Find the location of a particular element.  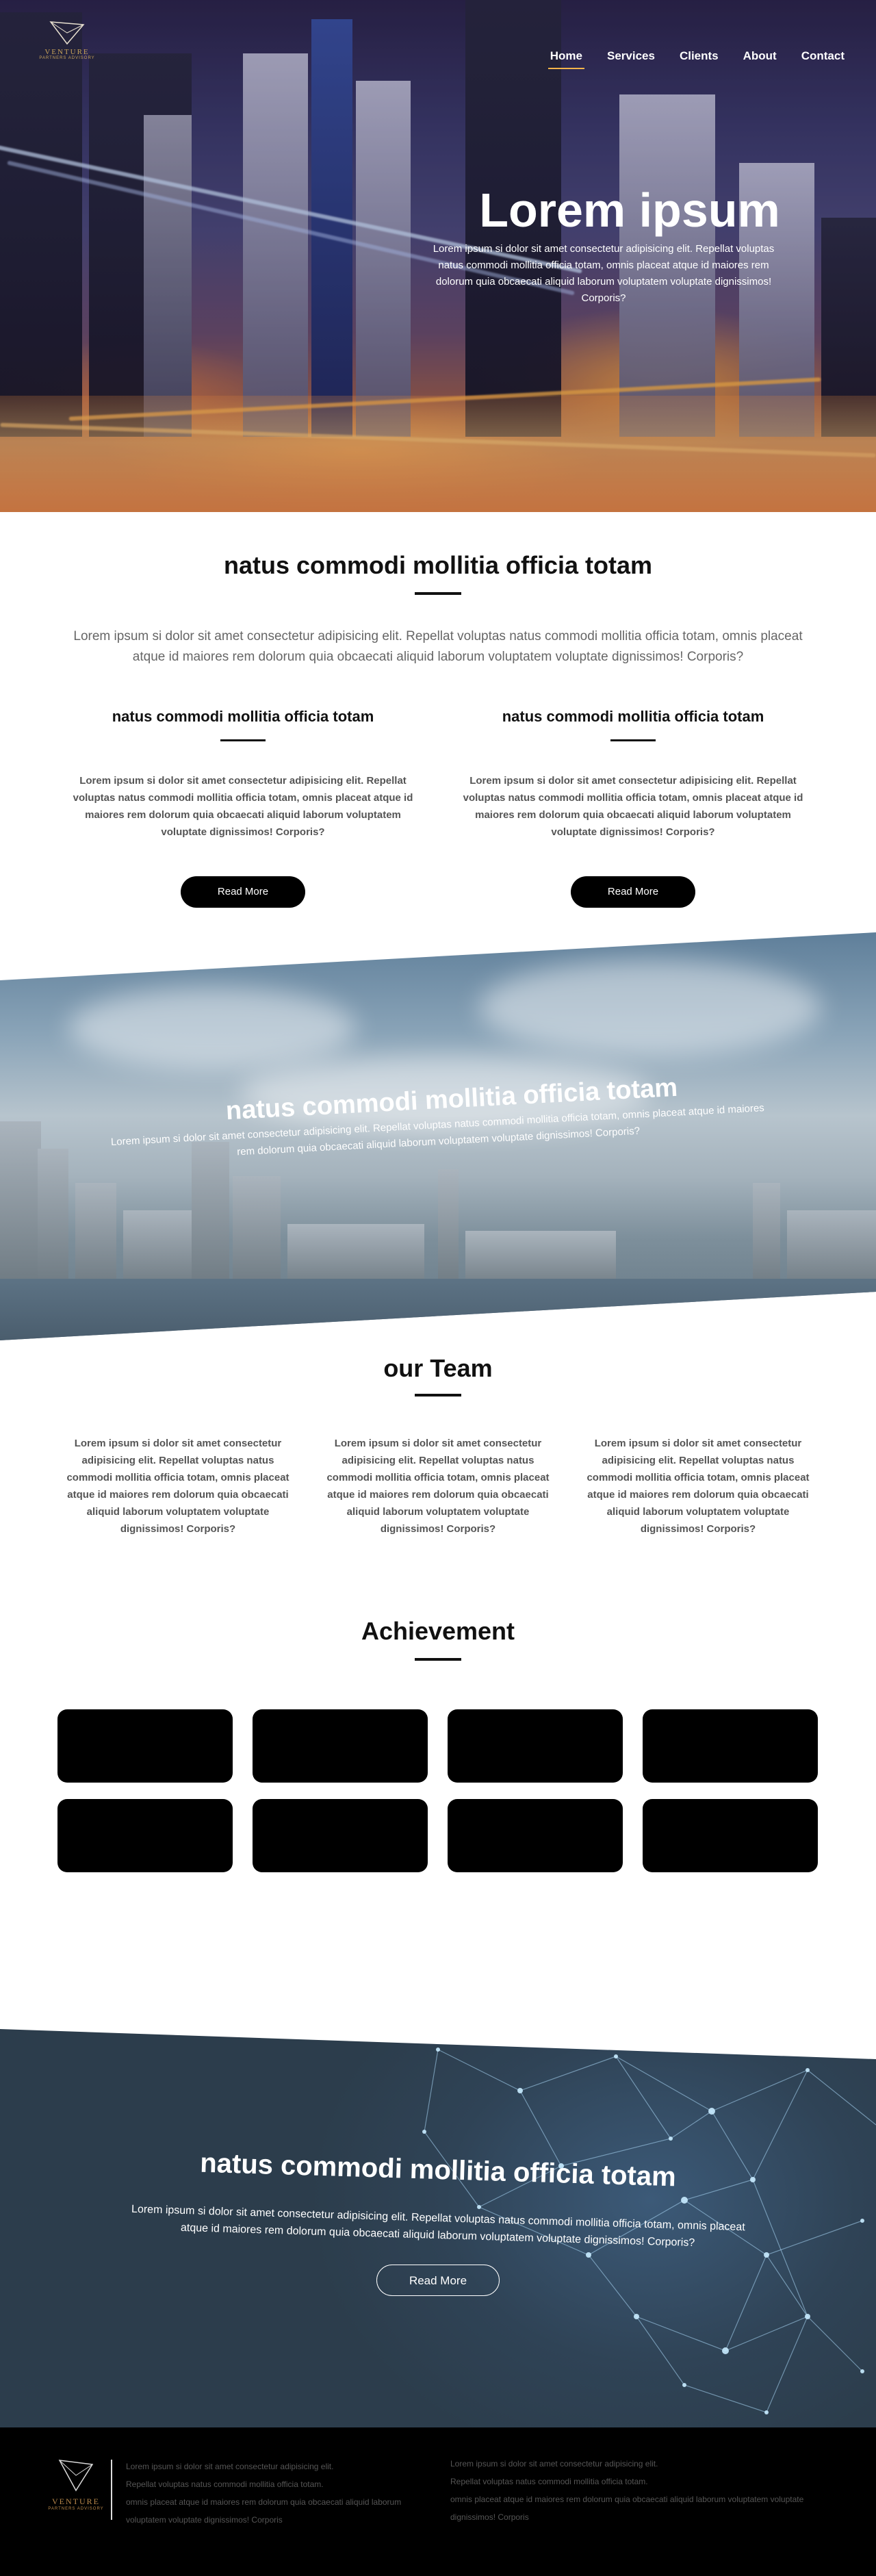

achievement-title-underline is located at coordinates (438, 1659).